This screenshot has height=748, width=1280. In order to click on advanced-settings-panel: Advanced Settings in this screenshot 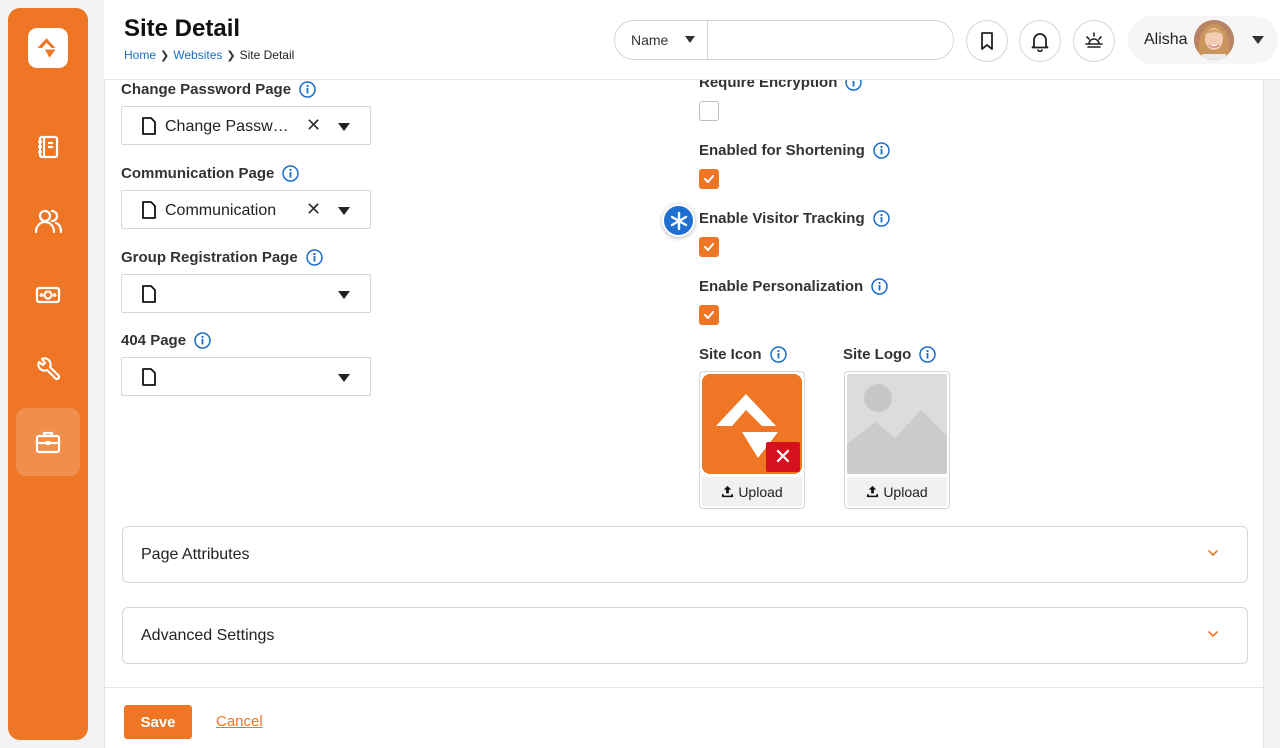, I will do `click(685, 635)`.